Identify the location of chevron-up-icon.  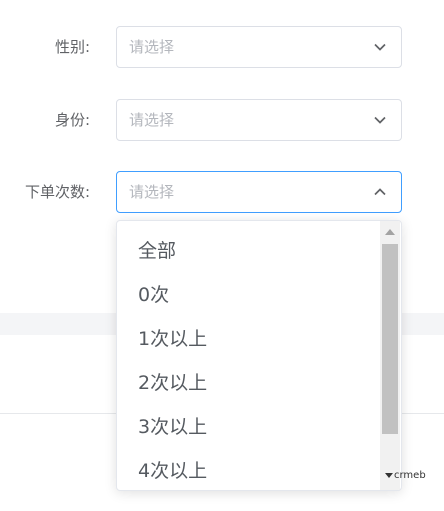
(380, 192).